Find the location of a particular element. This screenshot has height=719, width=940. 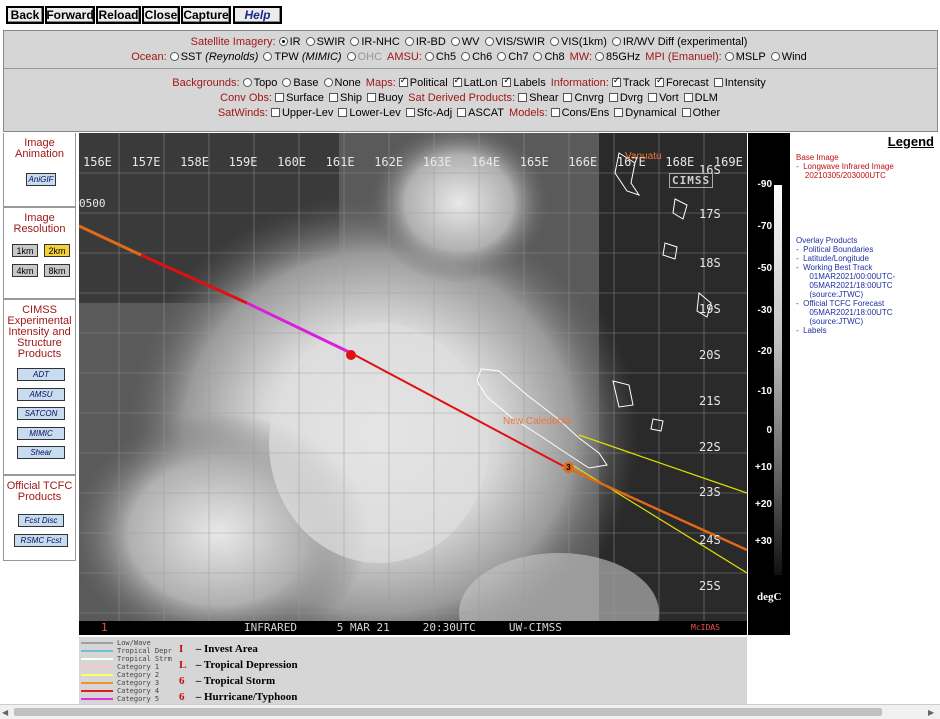

rsmc-fcst-button: RSMC Fcst is located at coordinates (41, 540).